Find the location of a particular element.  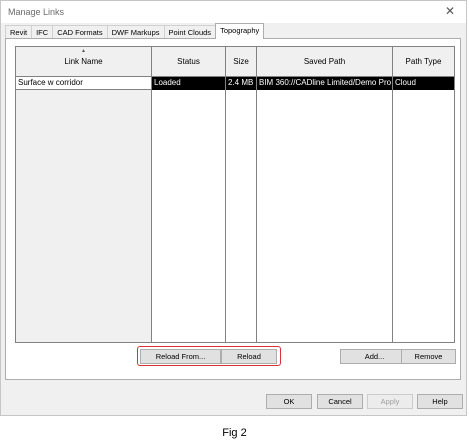

table-row-status: Loaded is located at coordinates (189, 83).